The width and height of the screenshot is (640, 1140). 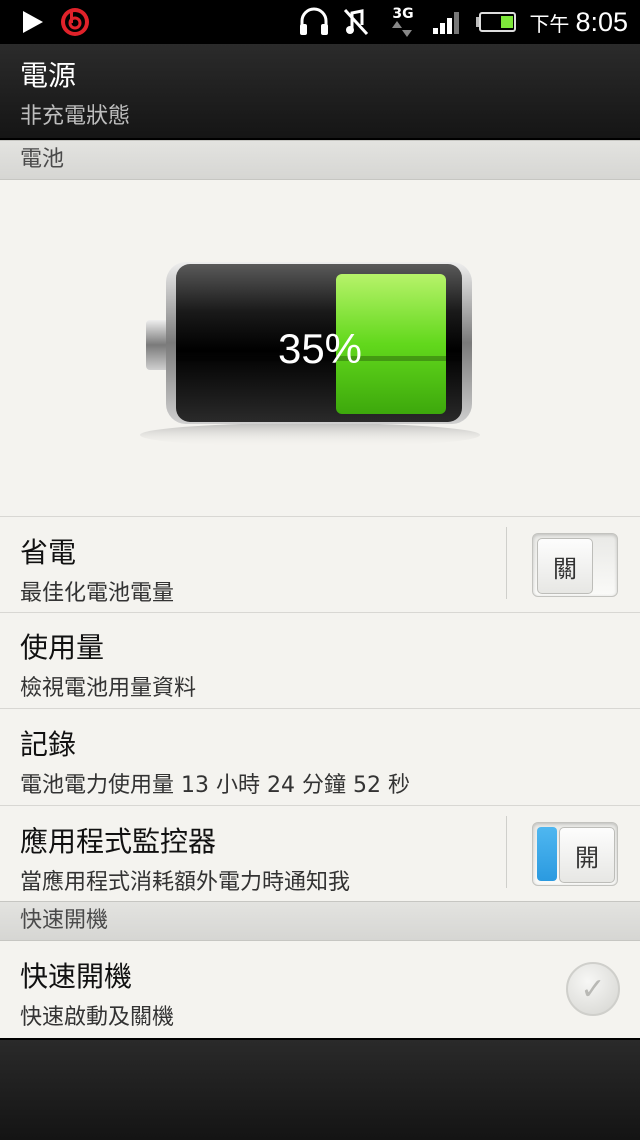 What do you see at coordinates (314, 22) in the screenshot?
I see `headphones-icon` at bounding box center [314, 22].